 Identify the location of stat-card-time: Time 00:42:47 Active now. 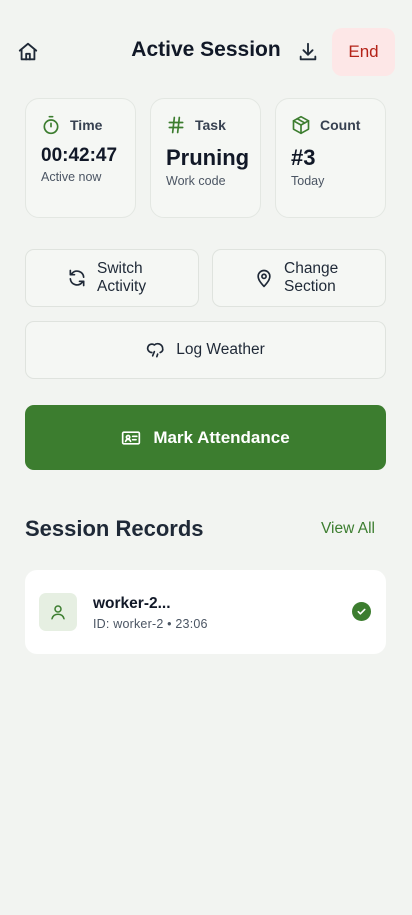
(80, 158).